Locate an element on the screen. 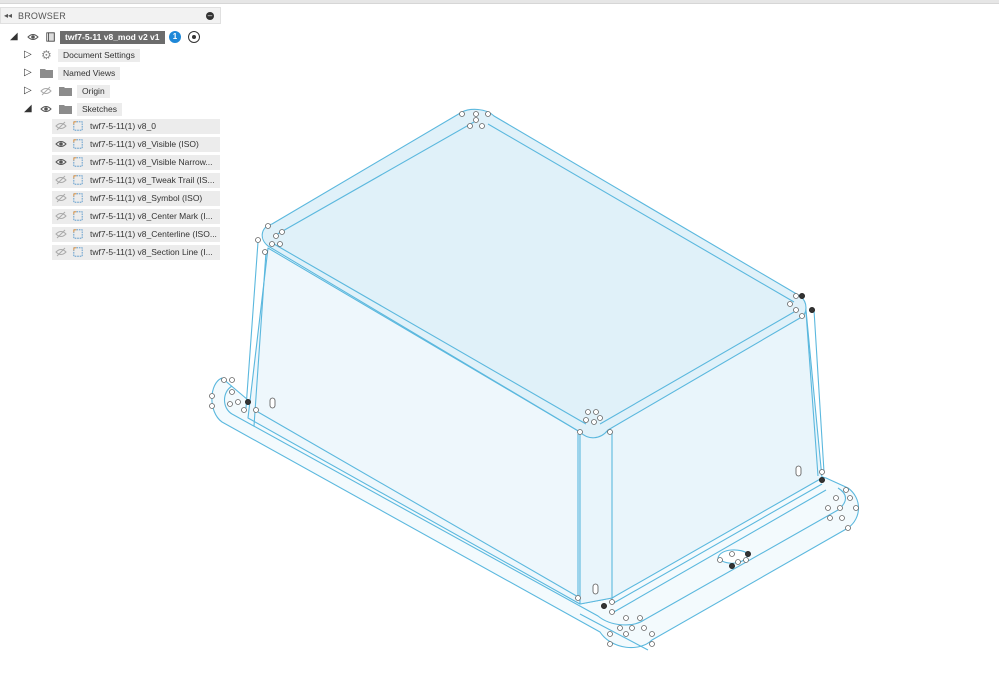  sketch-label: twf7-5-11(1) v8_0 is located at coordinates (123, 126).